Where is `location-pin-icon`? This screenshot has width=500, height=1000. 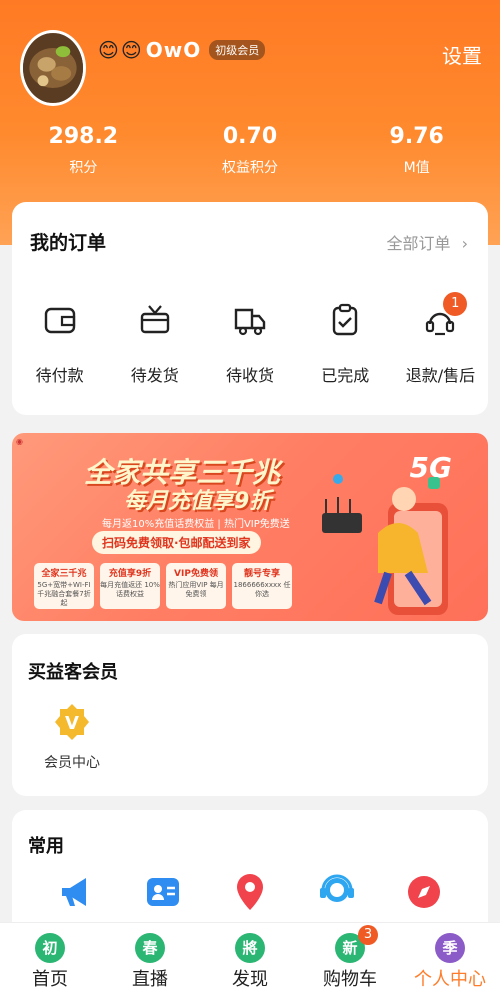
location-pin-icon is located at coordinates (250, 892).